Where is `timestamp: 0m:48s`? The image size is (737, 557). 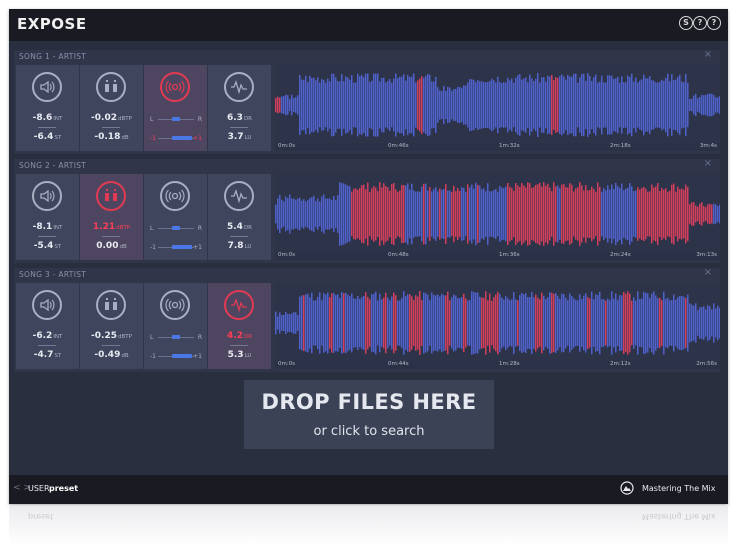 timestamp: 0m:48s is located at coordinates (398, 255).